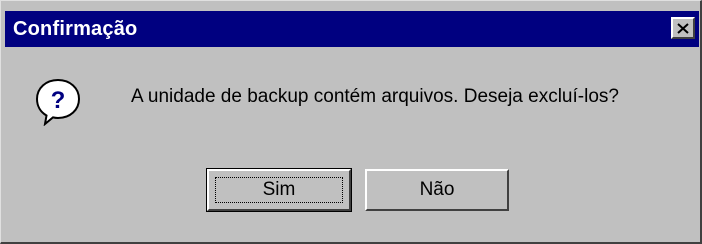  What do you see at coordinates (352, 29) in the screenshot?
I see `title-bar: Confirmação` at bounding box center [352, 29].